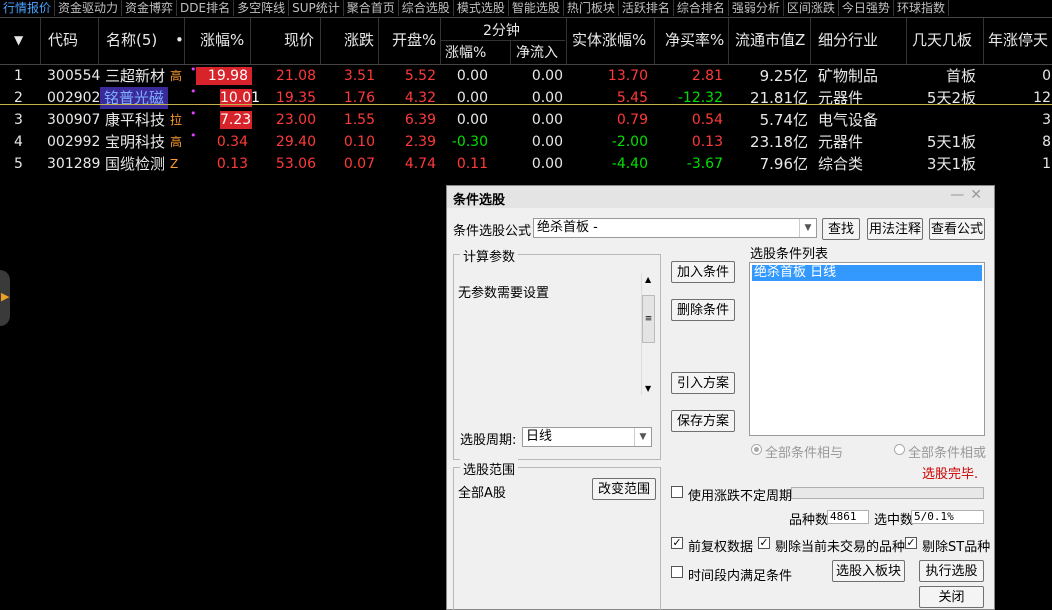 The width and height of the screenshot is (1052, 610). What do you see at coordinates (18, 164) in the screenshot?
I see `row-index: 5` at bounding box center [18, 164].